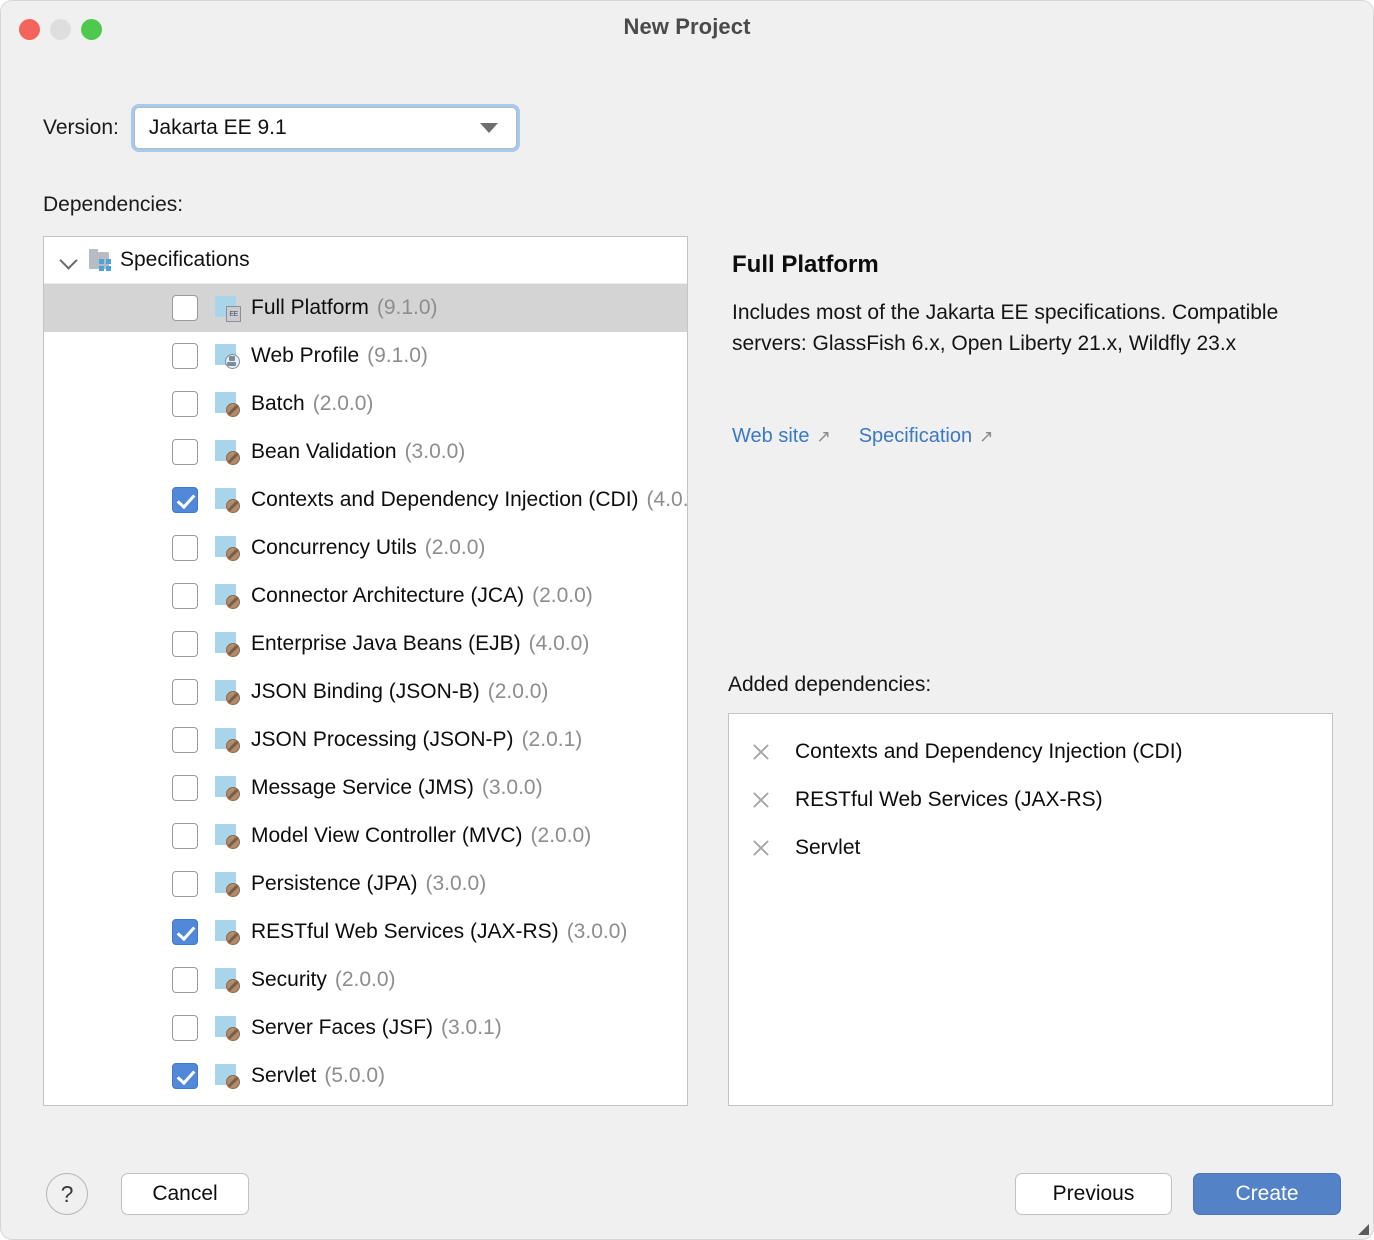 This screenshot has height=1240, width=1374. I want to click on tree-row-version: (4.0.0), so click(667, 499).